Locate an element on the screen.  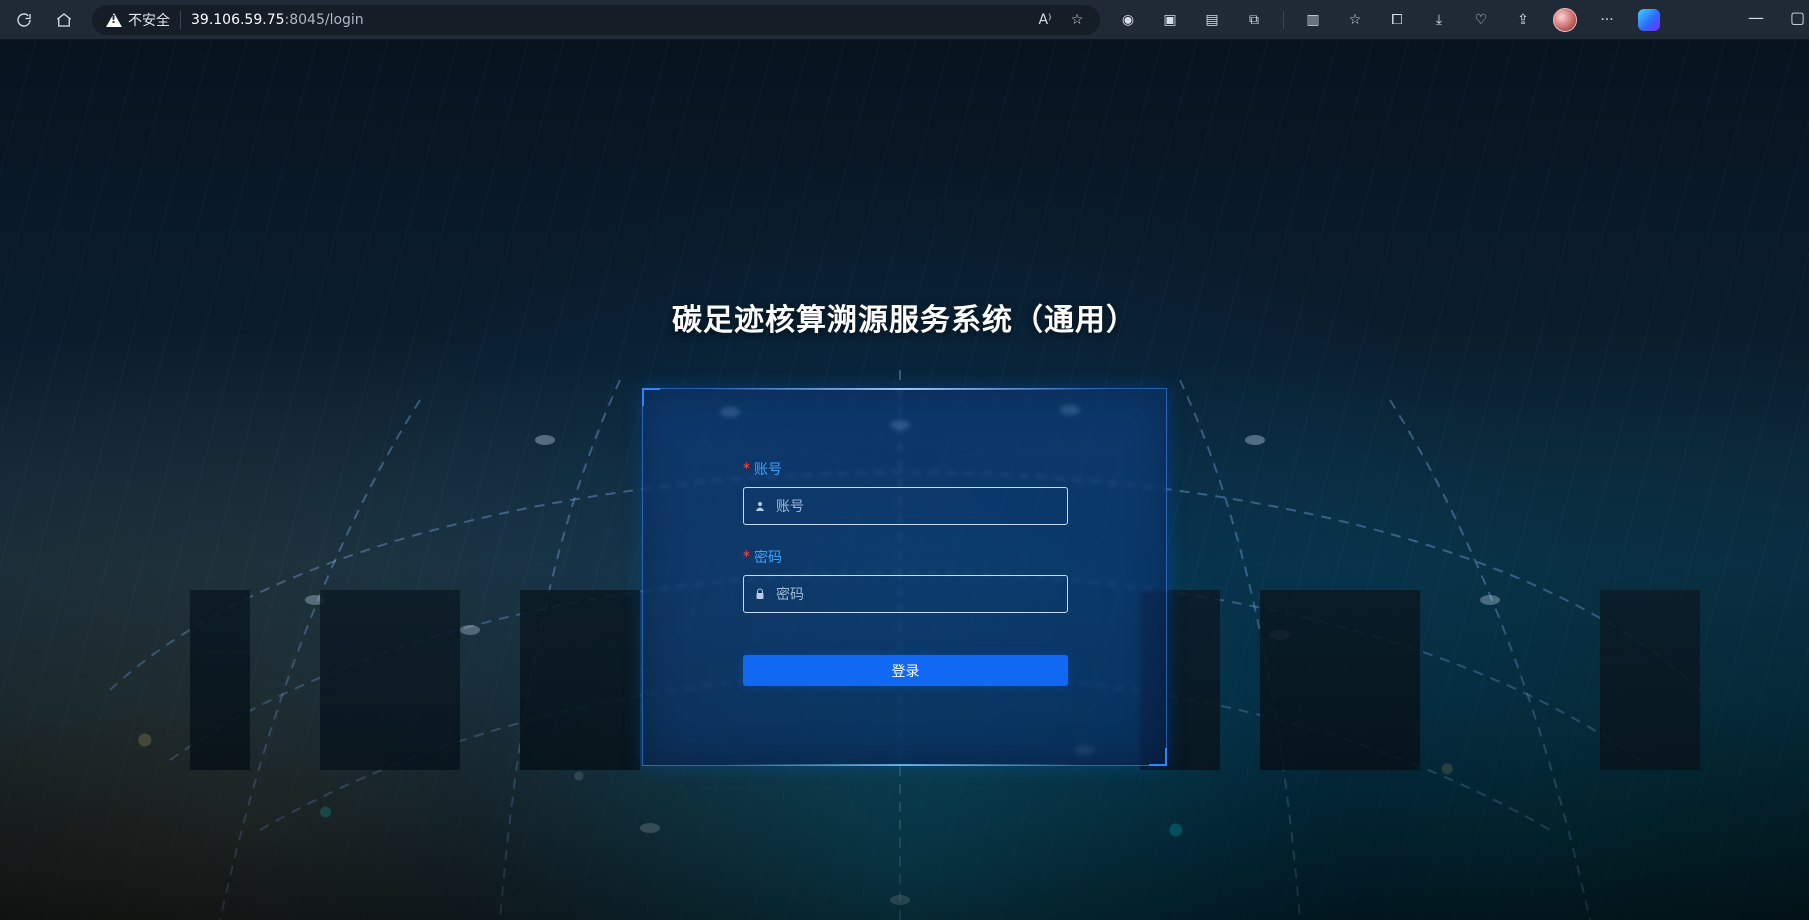
password-input-wrapper is located at coordinates (905, 594).